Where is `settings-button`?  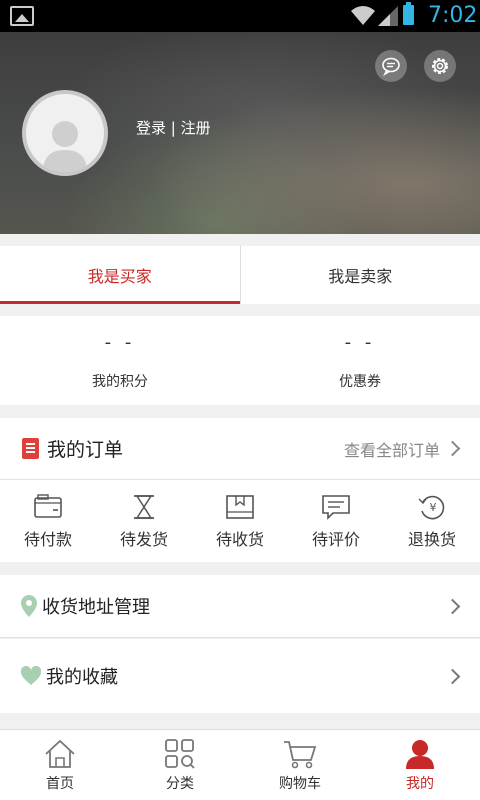
settings-button is located at coordinates (440, 66).